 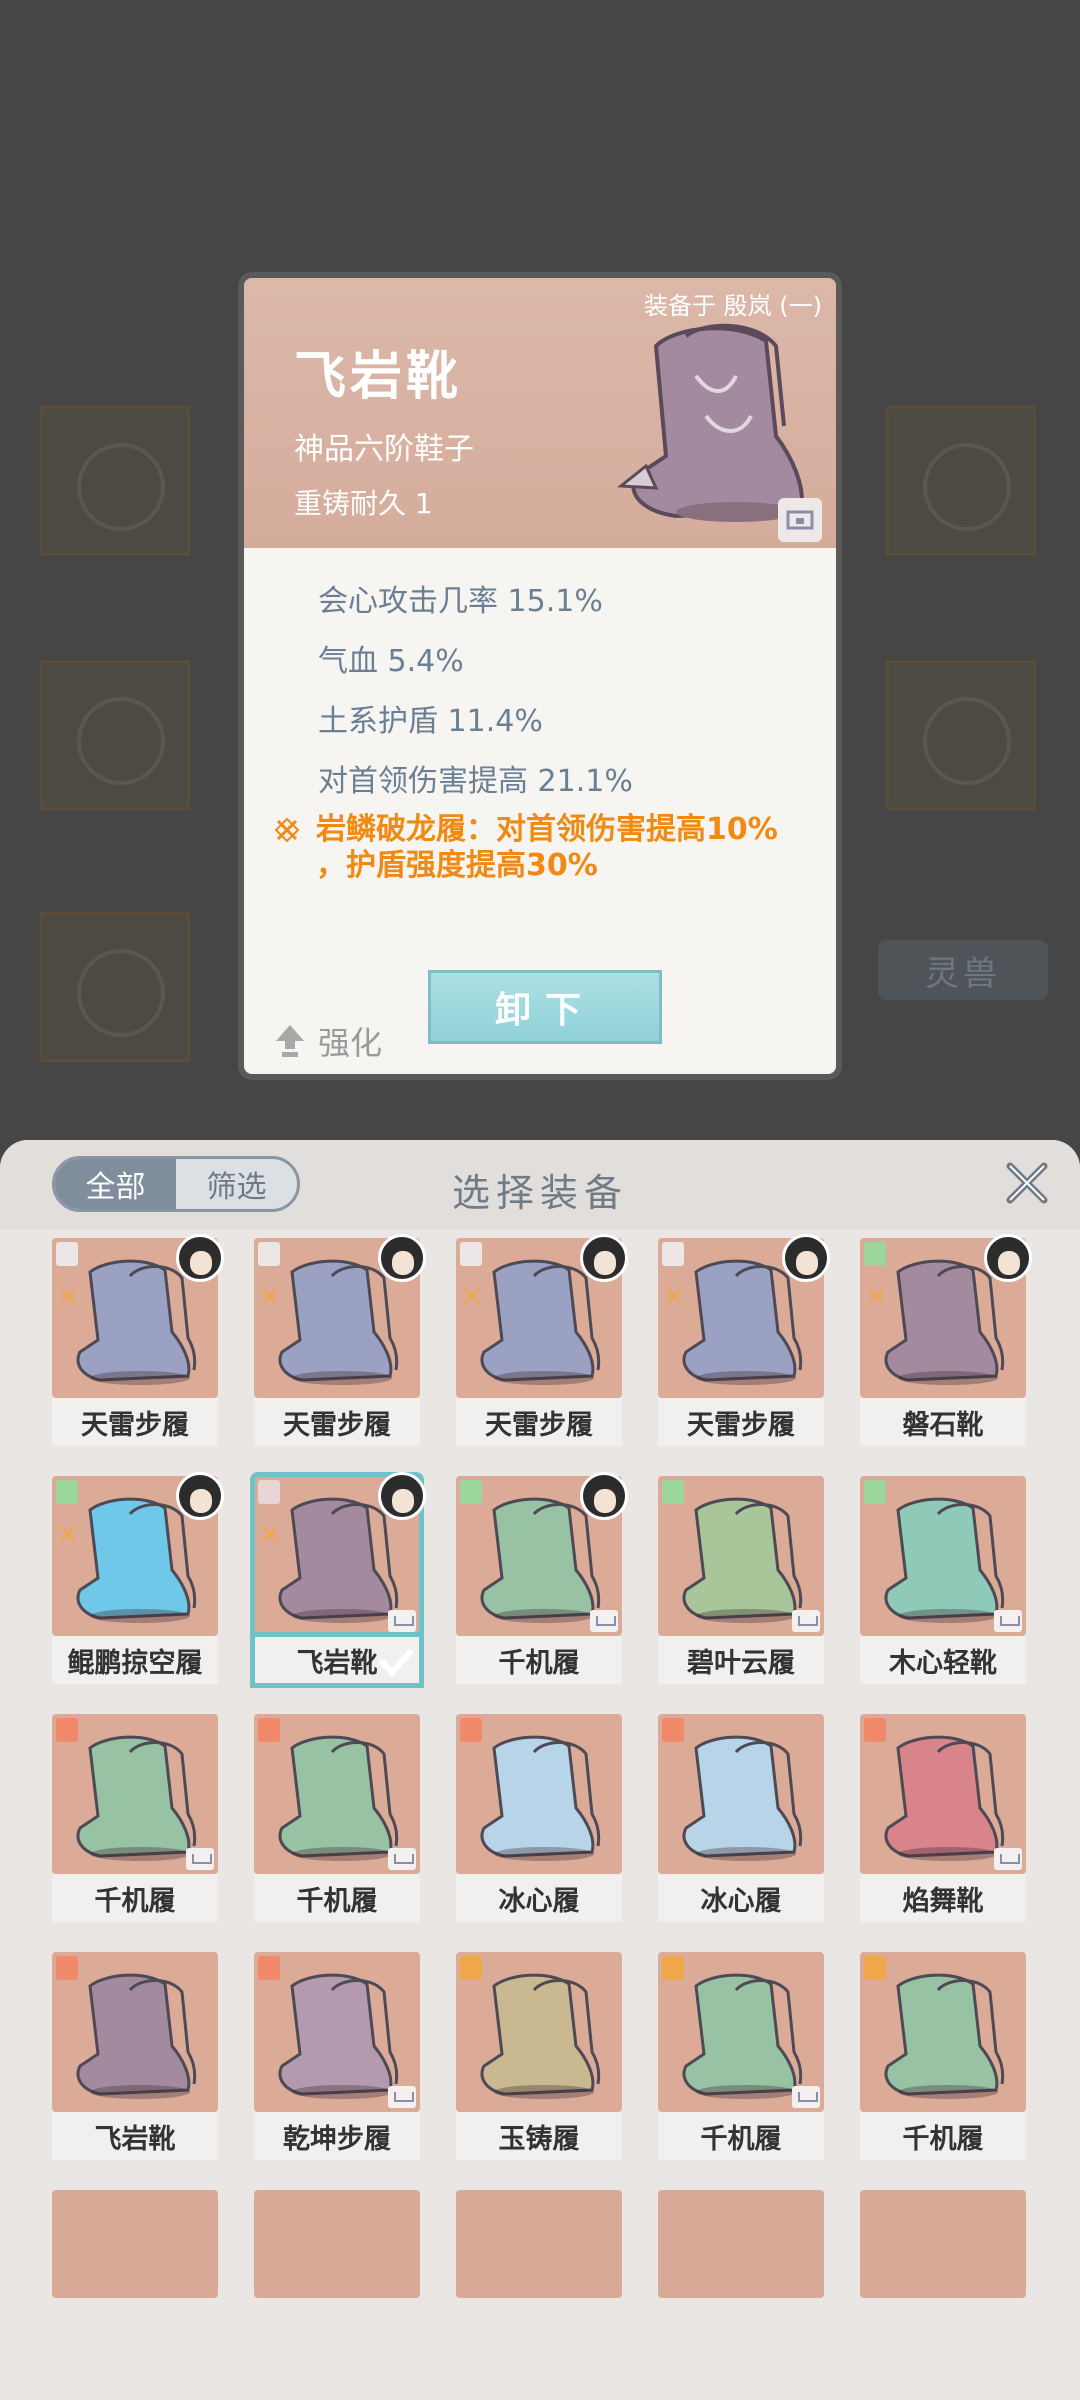 What do you see at coordinates (1027, 1183) in the screenshot?
I see `close-icon` at bounding box center [1027, 1183].